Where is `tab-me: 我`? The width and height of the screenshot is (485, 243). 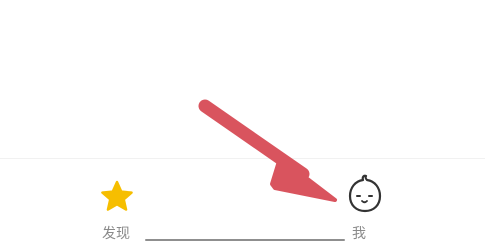
tab-me: 我 is located at coordinates (364, 206).